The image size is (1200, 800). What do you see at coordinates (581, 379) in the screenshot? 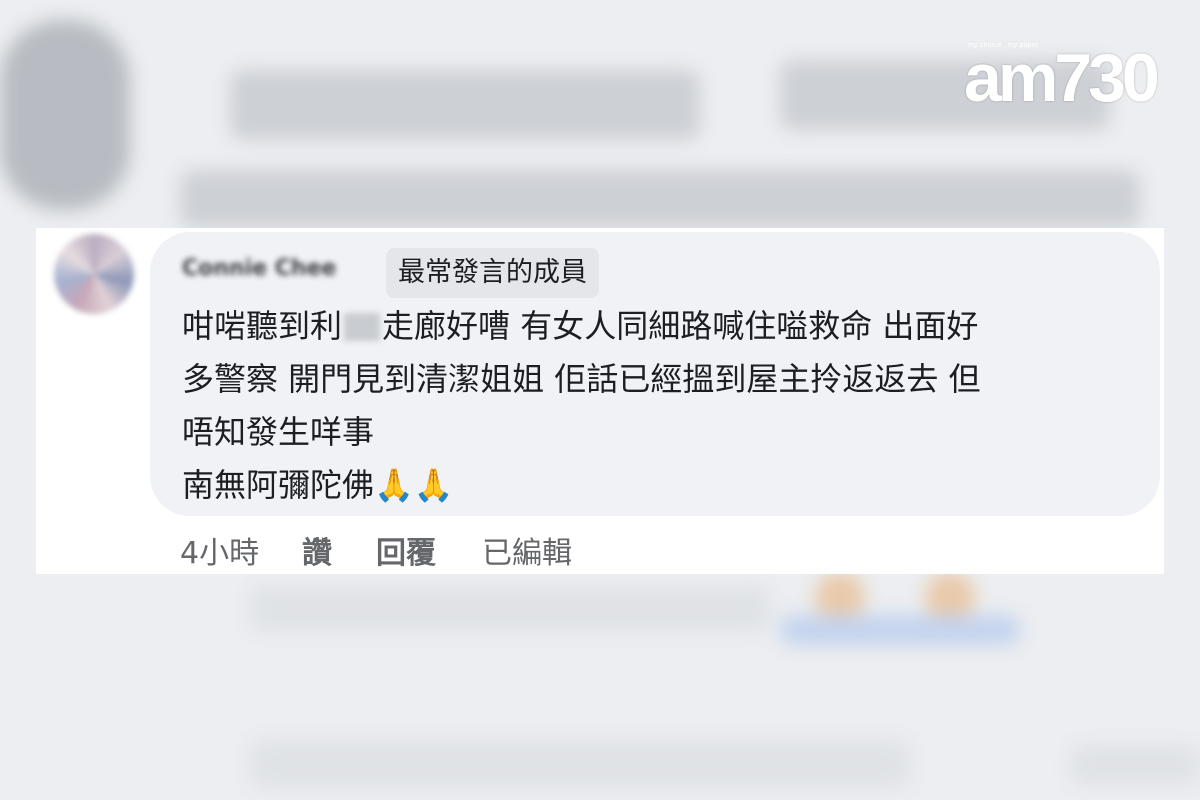
I see `message-line-2: 多警察 開門見到清潔姐姐 佢話已經搵到屋主拎返返去 但` at bounding box center [581, 379].